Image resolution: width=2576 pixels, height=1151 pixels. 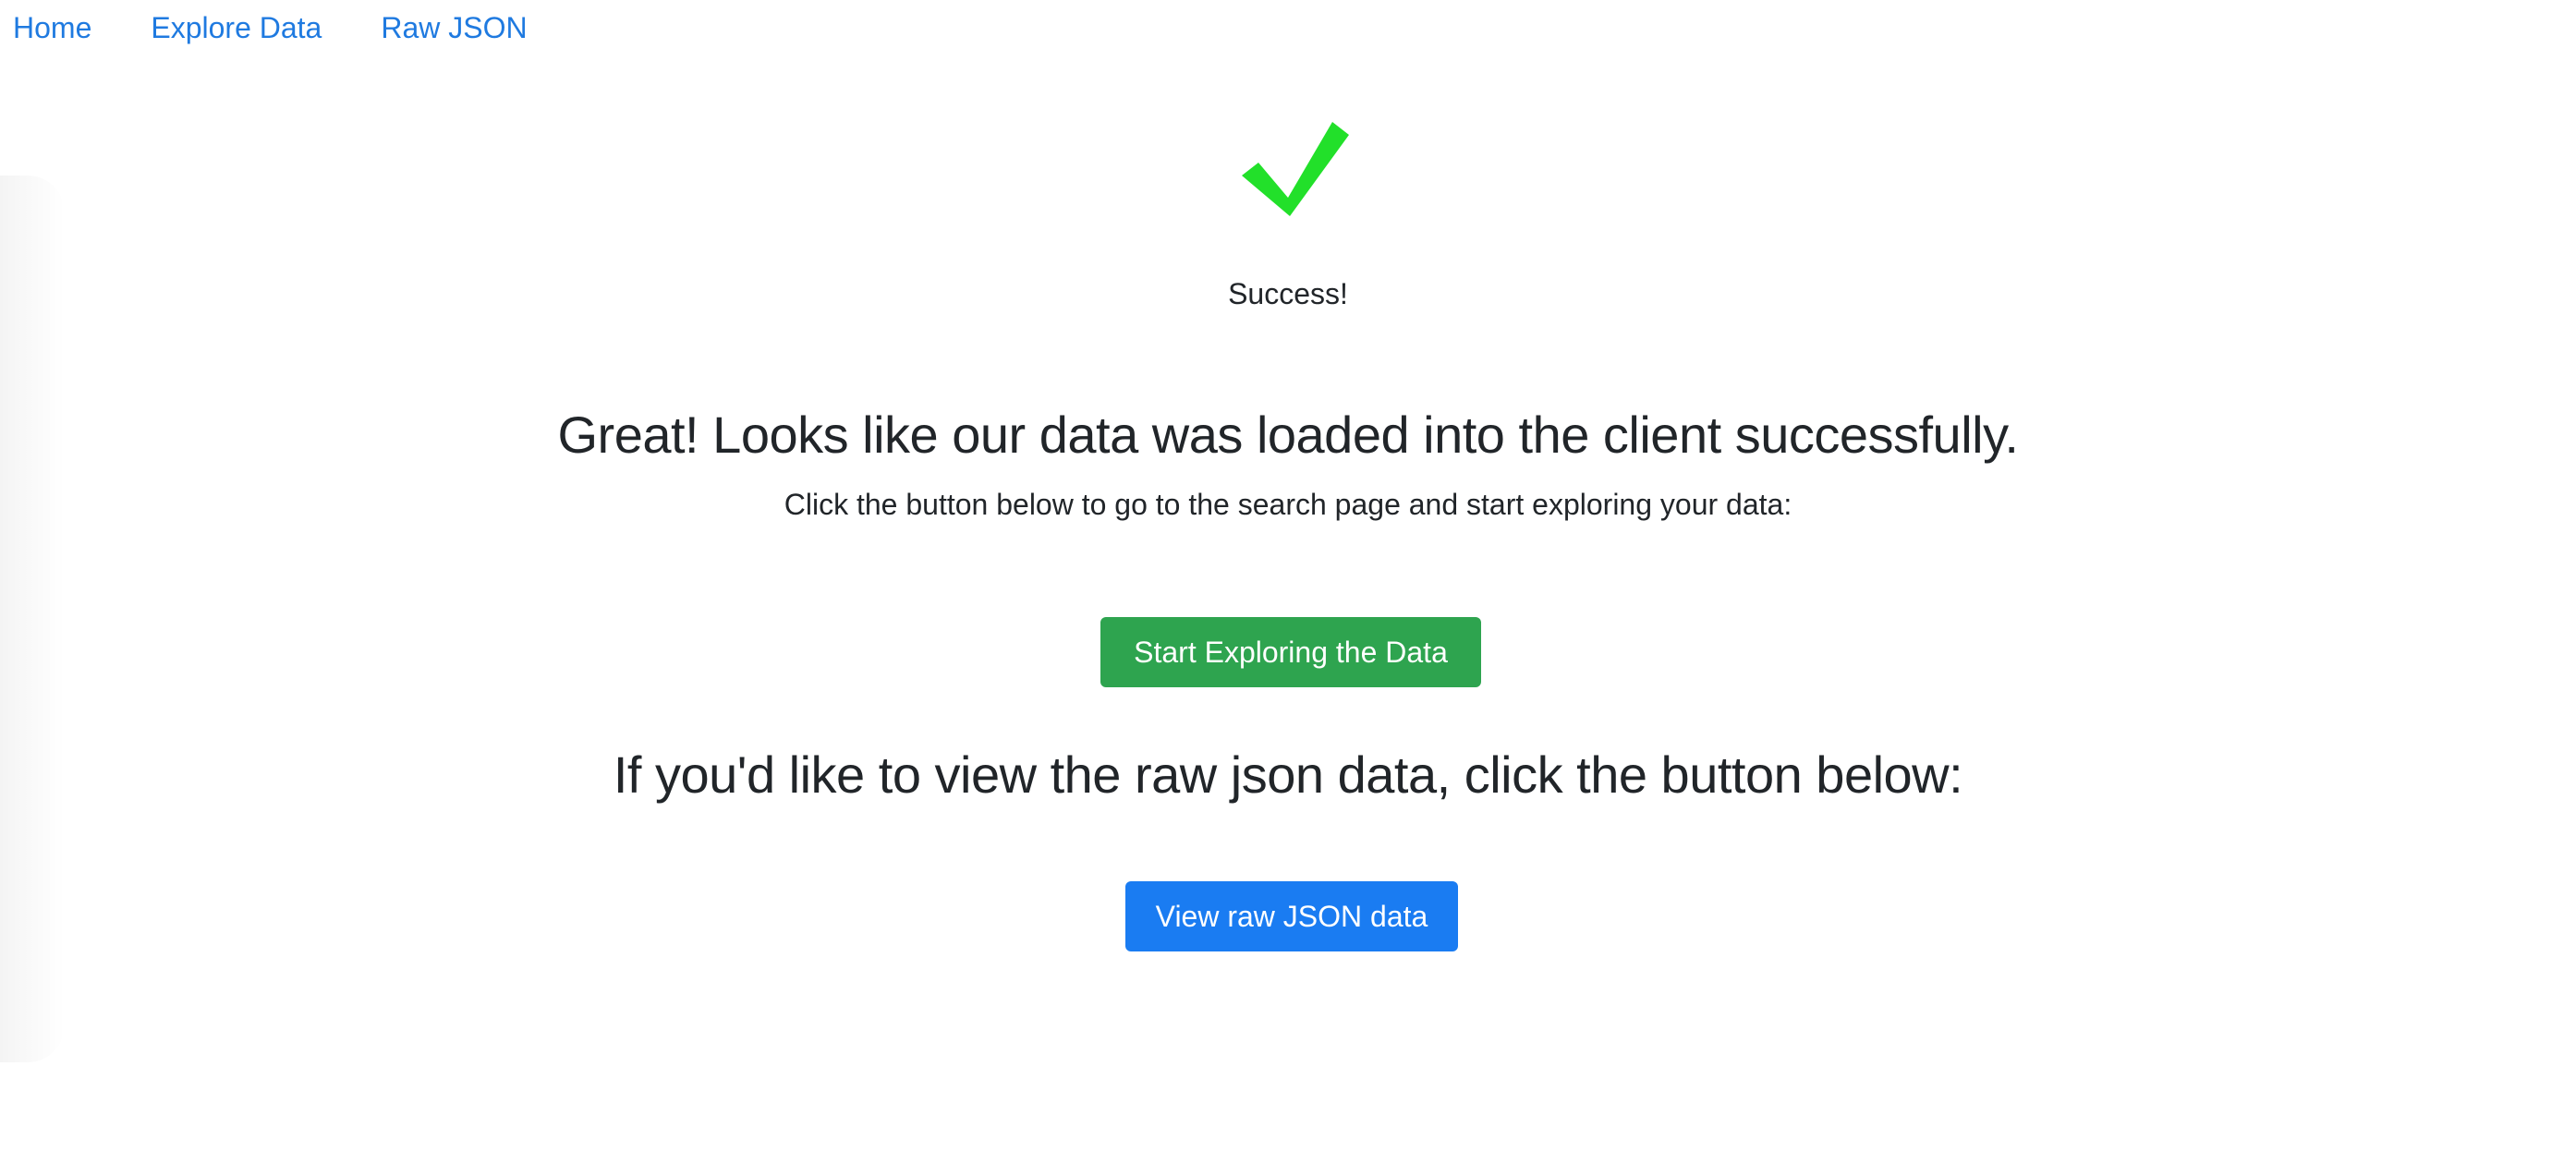 What do you see at coordinates (52, 28) in the screenshot?
I see `nav-link-home: Home` at bounding box center [52, 28].